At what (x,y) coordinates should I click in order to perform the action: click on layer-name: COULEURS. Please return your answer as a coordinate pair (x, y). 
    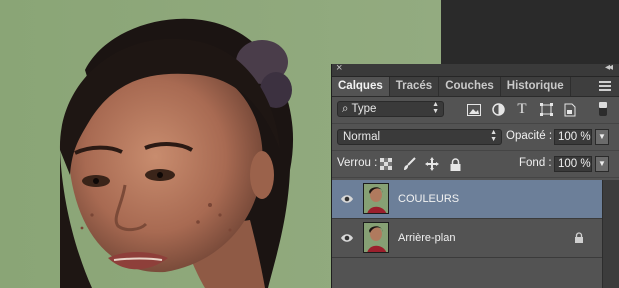
    Looking at the image, I should click on (428, 199).